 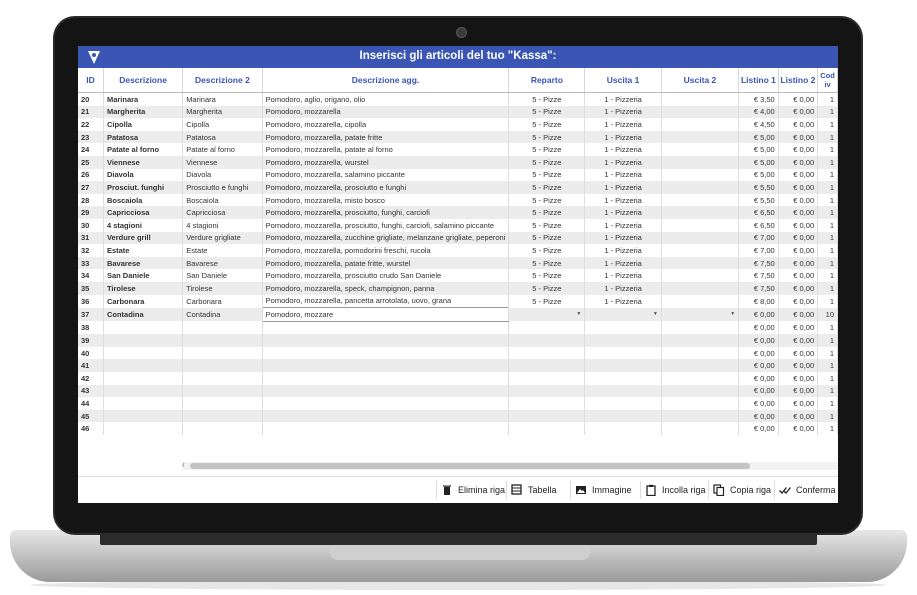 What do you see at coordinates (798, 80) in the screenshot?
I see `col-header-listino-2: Listino 2` at bounding box center [798, 80].